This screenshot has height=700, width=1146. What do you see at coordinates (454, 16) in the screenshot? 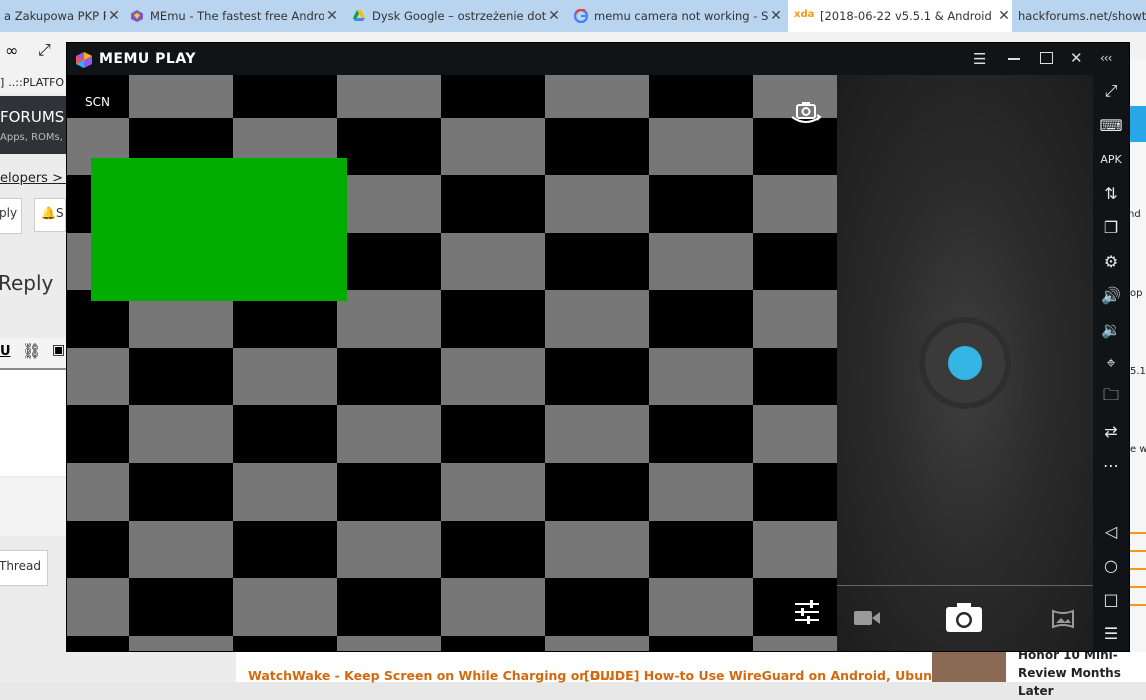
I see `browser-tab: Dysk Google – ostrzeżenie dotycz ✕` at bounding box center [454, 16].